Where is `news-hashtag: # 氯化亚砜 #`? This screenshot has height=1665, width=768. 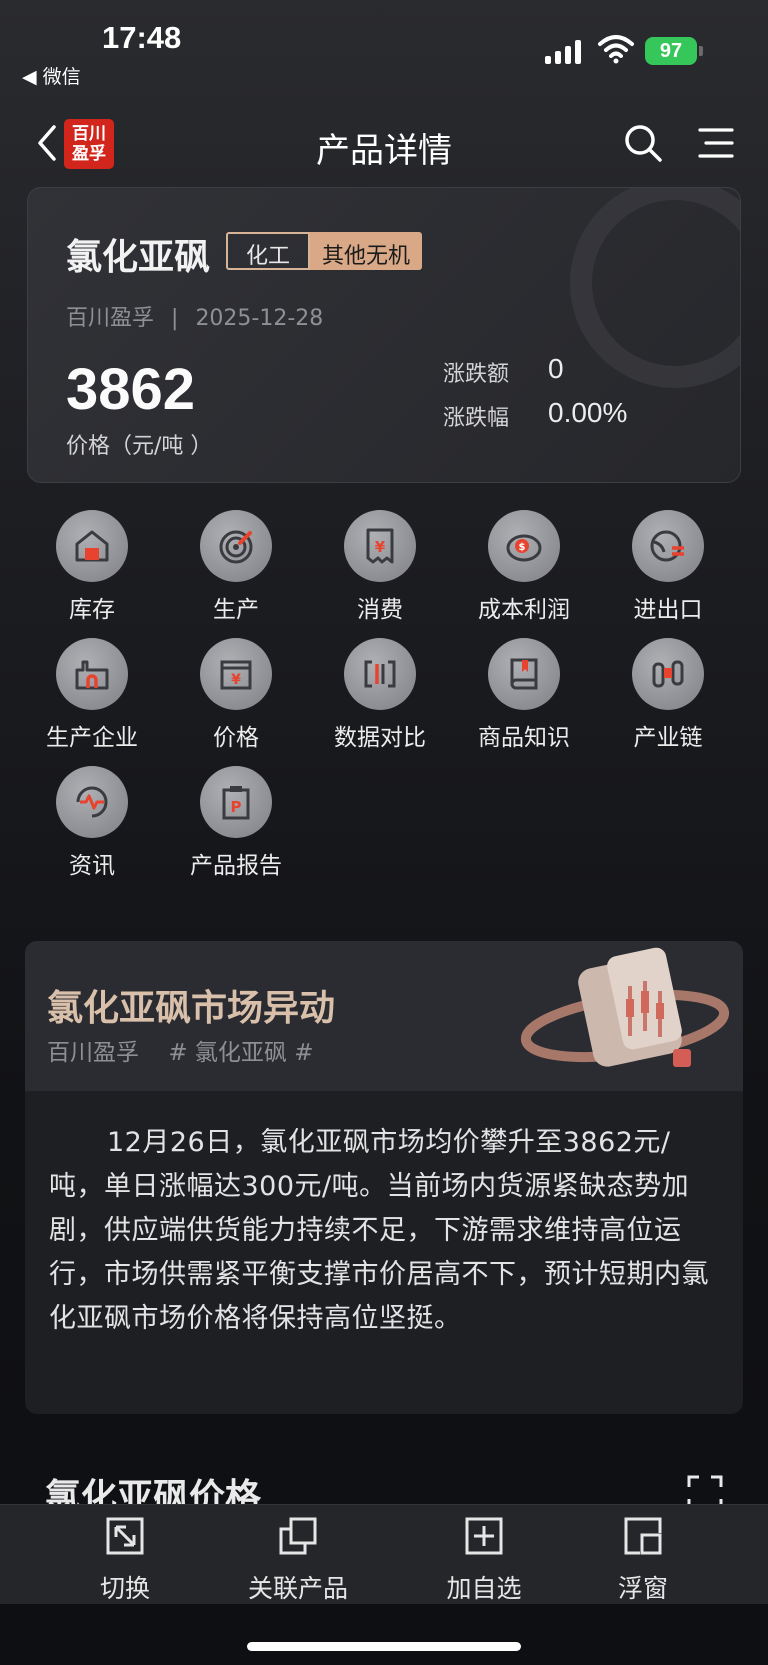
news-hashtag: # 氯化亚砜 # is located at coordinates (240, 1053).